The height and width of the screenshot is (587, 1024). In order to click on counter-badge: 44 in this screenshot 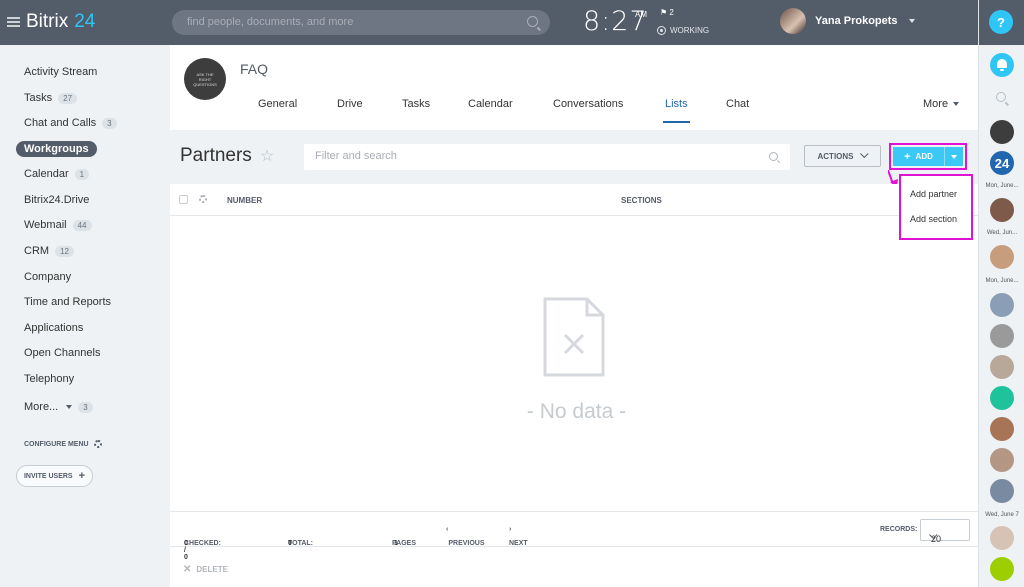, I will do `click(82, 225)`.